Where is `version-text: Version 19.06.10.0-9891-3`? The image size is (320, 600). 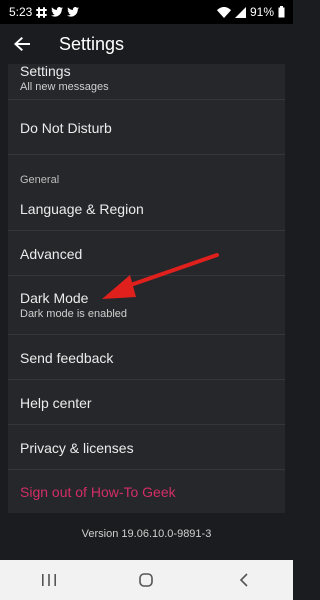 version-text: Version 19.06.10.0-9891-3 is located at coordinates (146, 534).